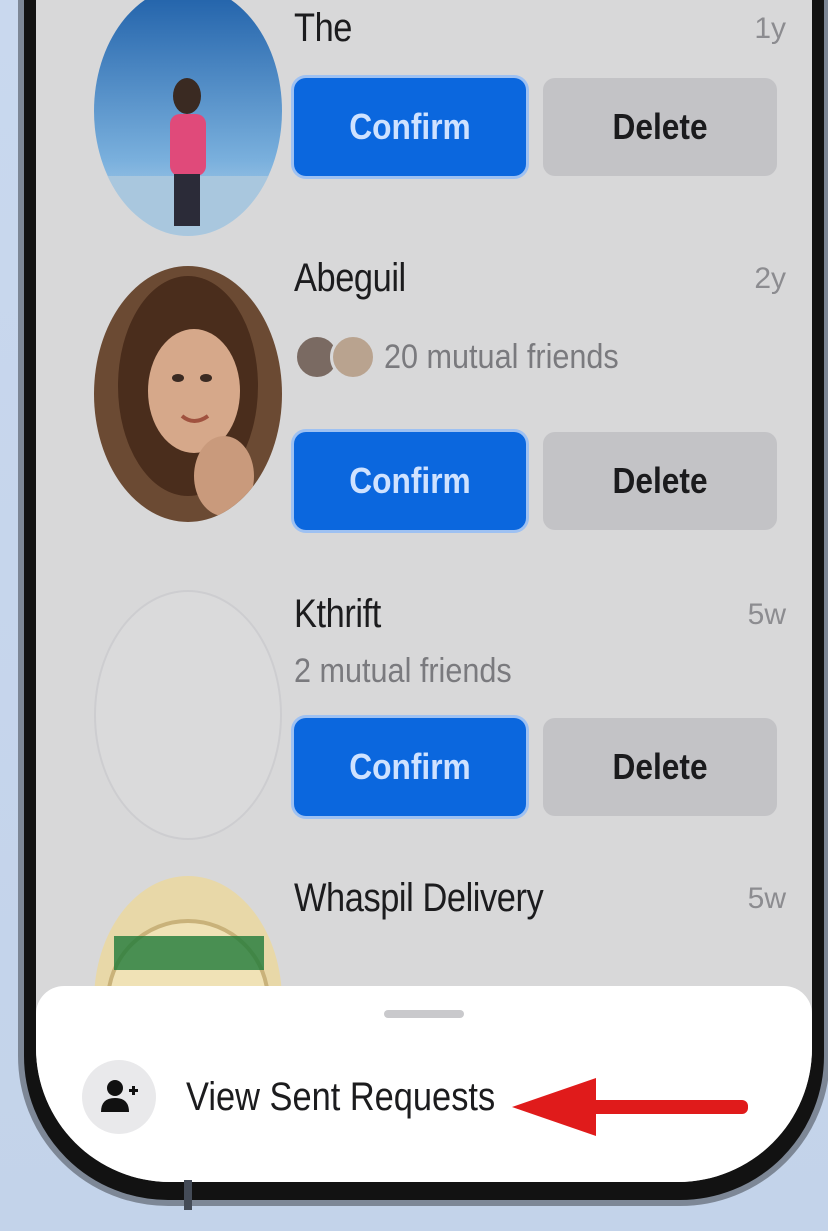  What do you see at coordinates (353, 357) in the screenshot?
I see `mutual-friend-avatar` at bounding box center [353, 357].